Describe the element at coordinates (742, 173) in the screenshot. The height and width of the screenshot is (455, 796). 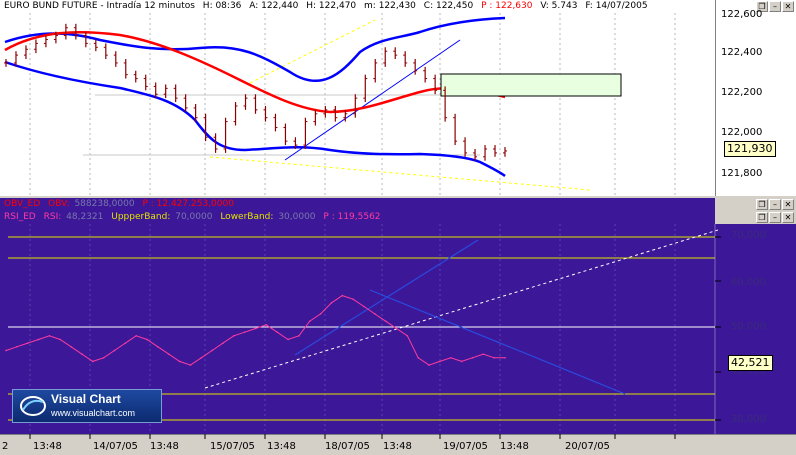
I see `price-tick-5: 121,800` at that location.